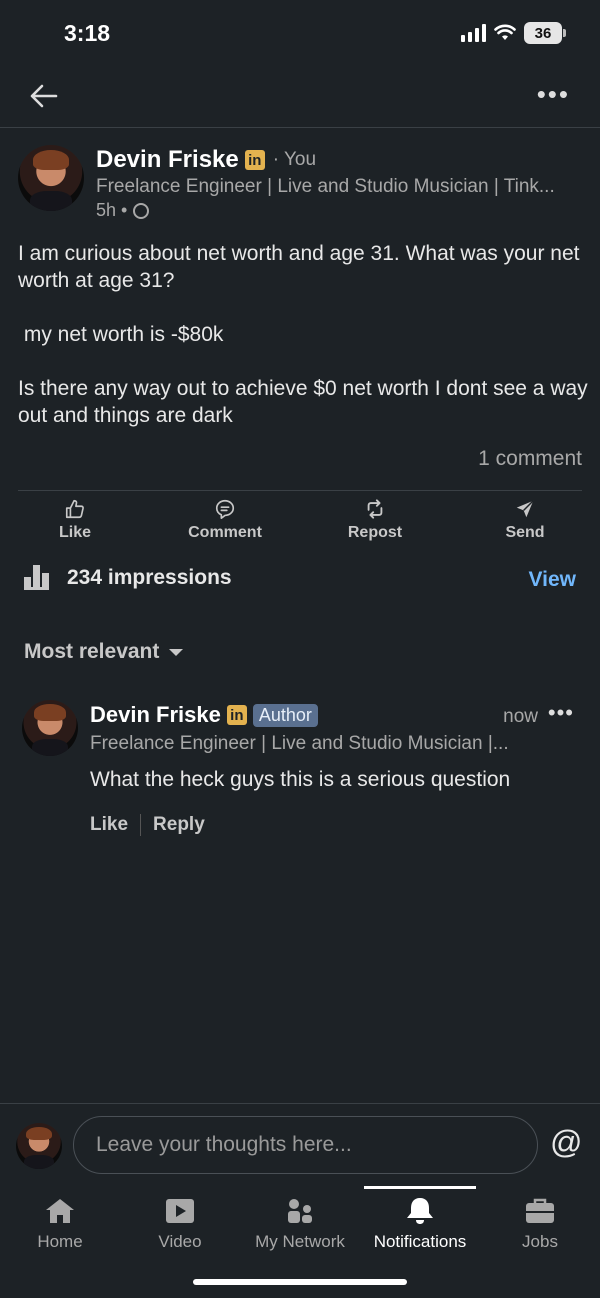  Describe the element at coordinates (420, 1241) in the screenshot. I see `tab-label: Notifications` at that location.